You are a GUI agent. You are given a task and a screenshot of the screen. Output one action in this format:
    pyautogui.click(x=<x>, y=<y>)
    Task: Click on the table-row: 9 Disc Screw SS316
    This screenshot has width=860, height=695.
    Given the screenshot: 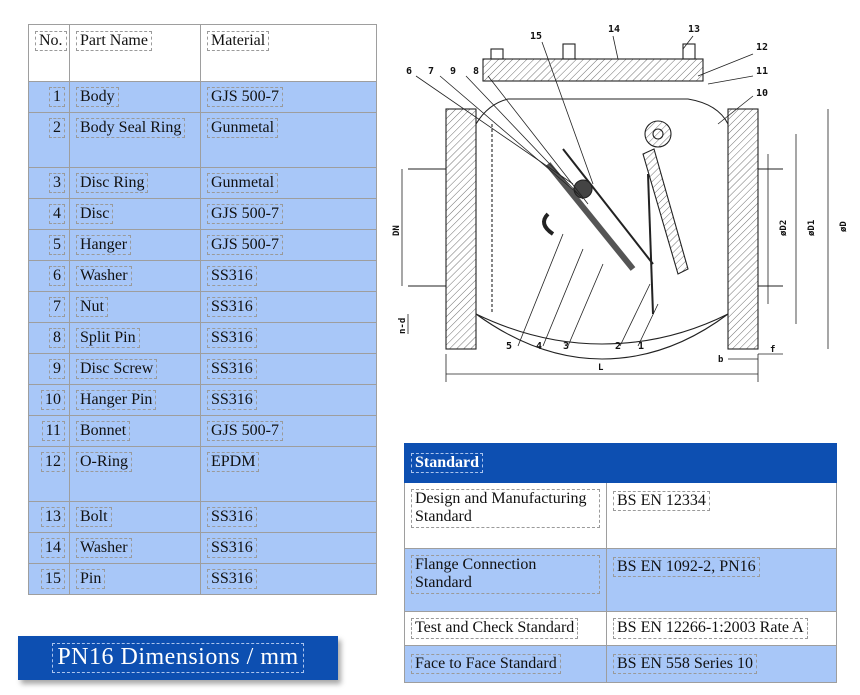 What is the action you would take?
    pyautogui.click(x=202, y=369)
    